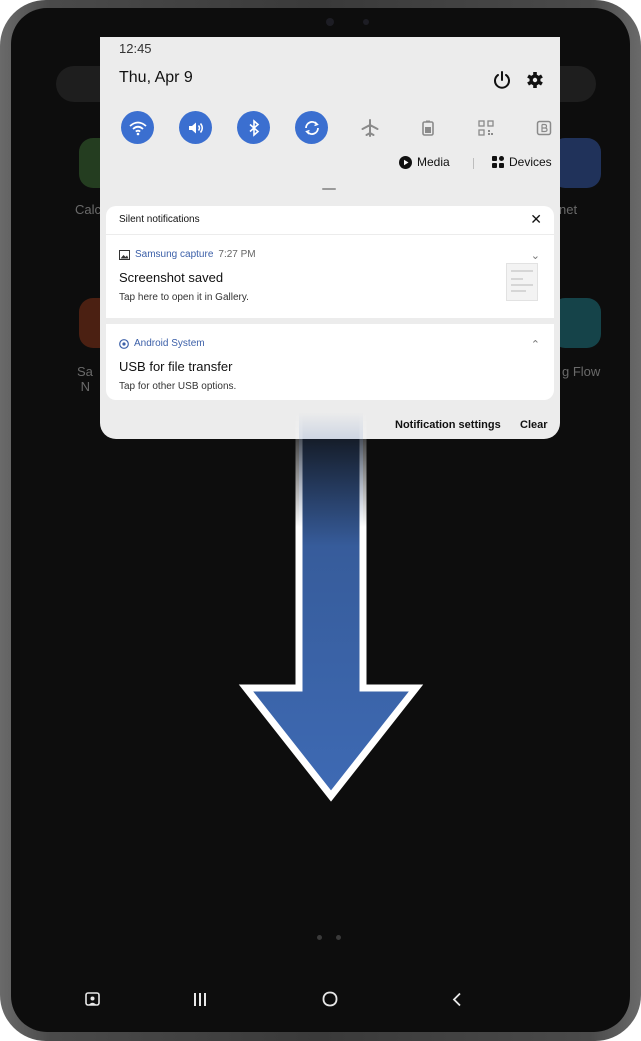 The height and width of the screenshot is (1041, 641). I want to click on volume-toggle, so click(195, 127).